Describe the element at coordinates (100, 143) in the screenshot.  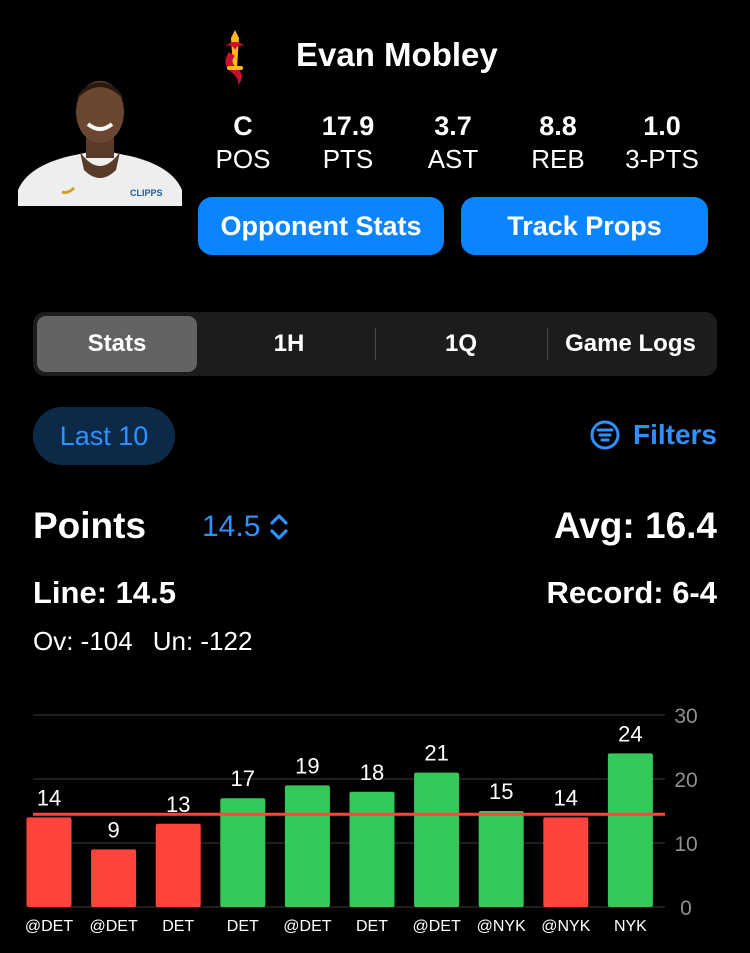
I see `player-headshot-icon: CLIPPS` at that location.